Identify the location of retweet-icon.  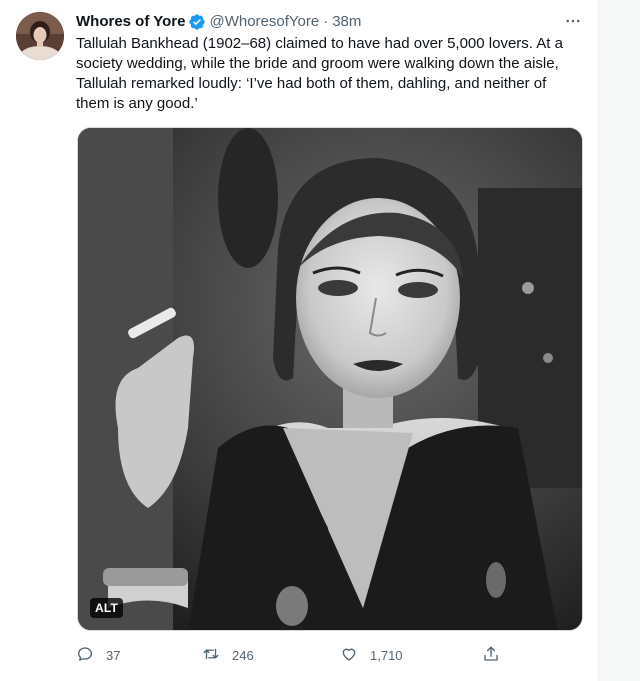
(211, 655).